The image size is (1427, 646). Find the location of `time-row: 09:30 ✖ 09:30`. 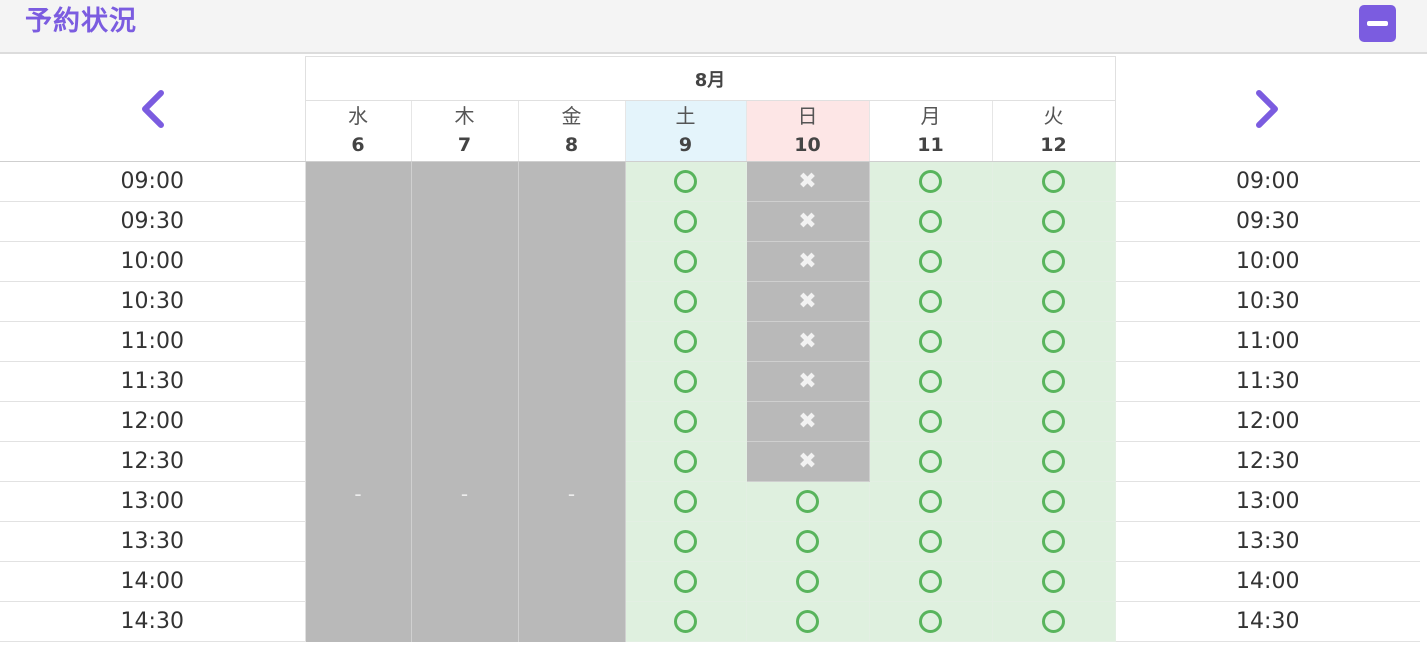

time-row: 09:30 ✖ 09:30 is located at coordinates (710, 221).